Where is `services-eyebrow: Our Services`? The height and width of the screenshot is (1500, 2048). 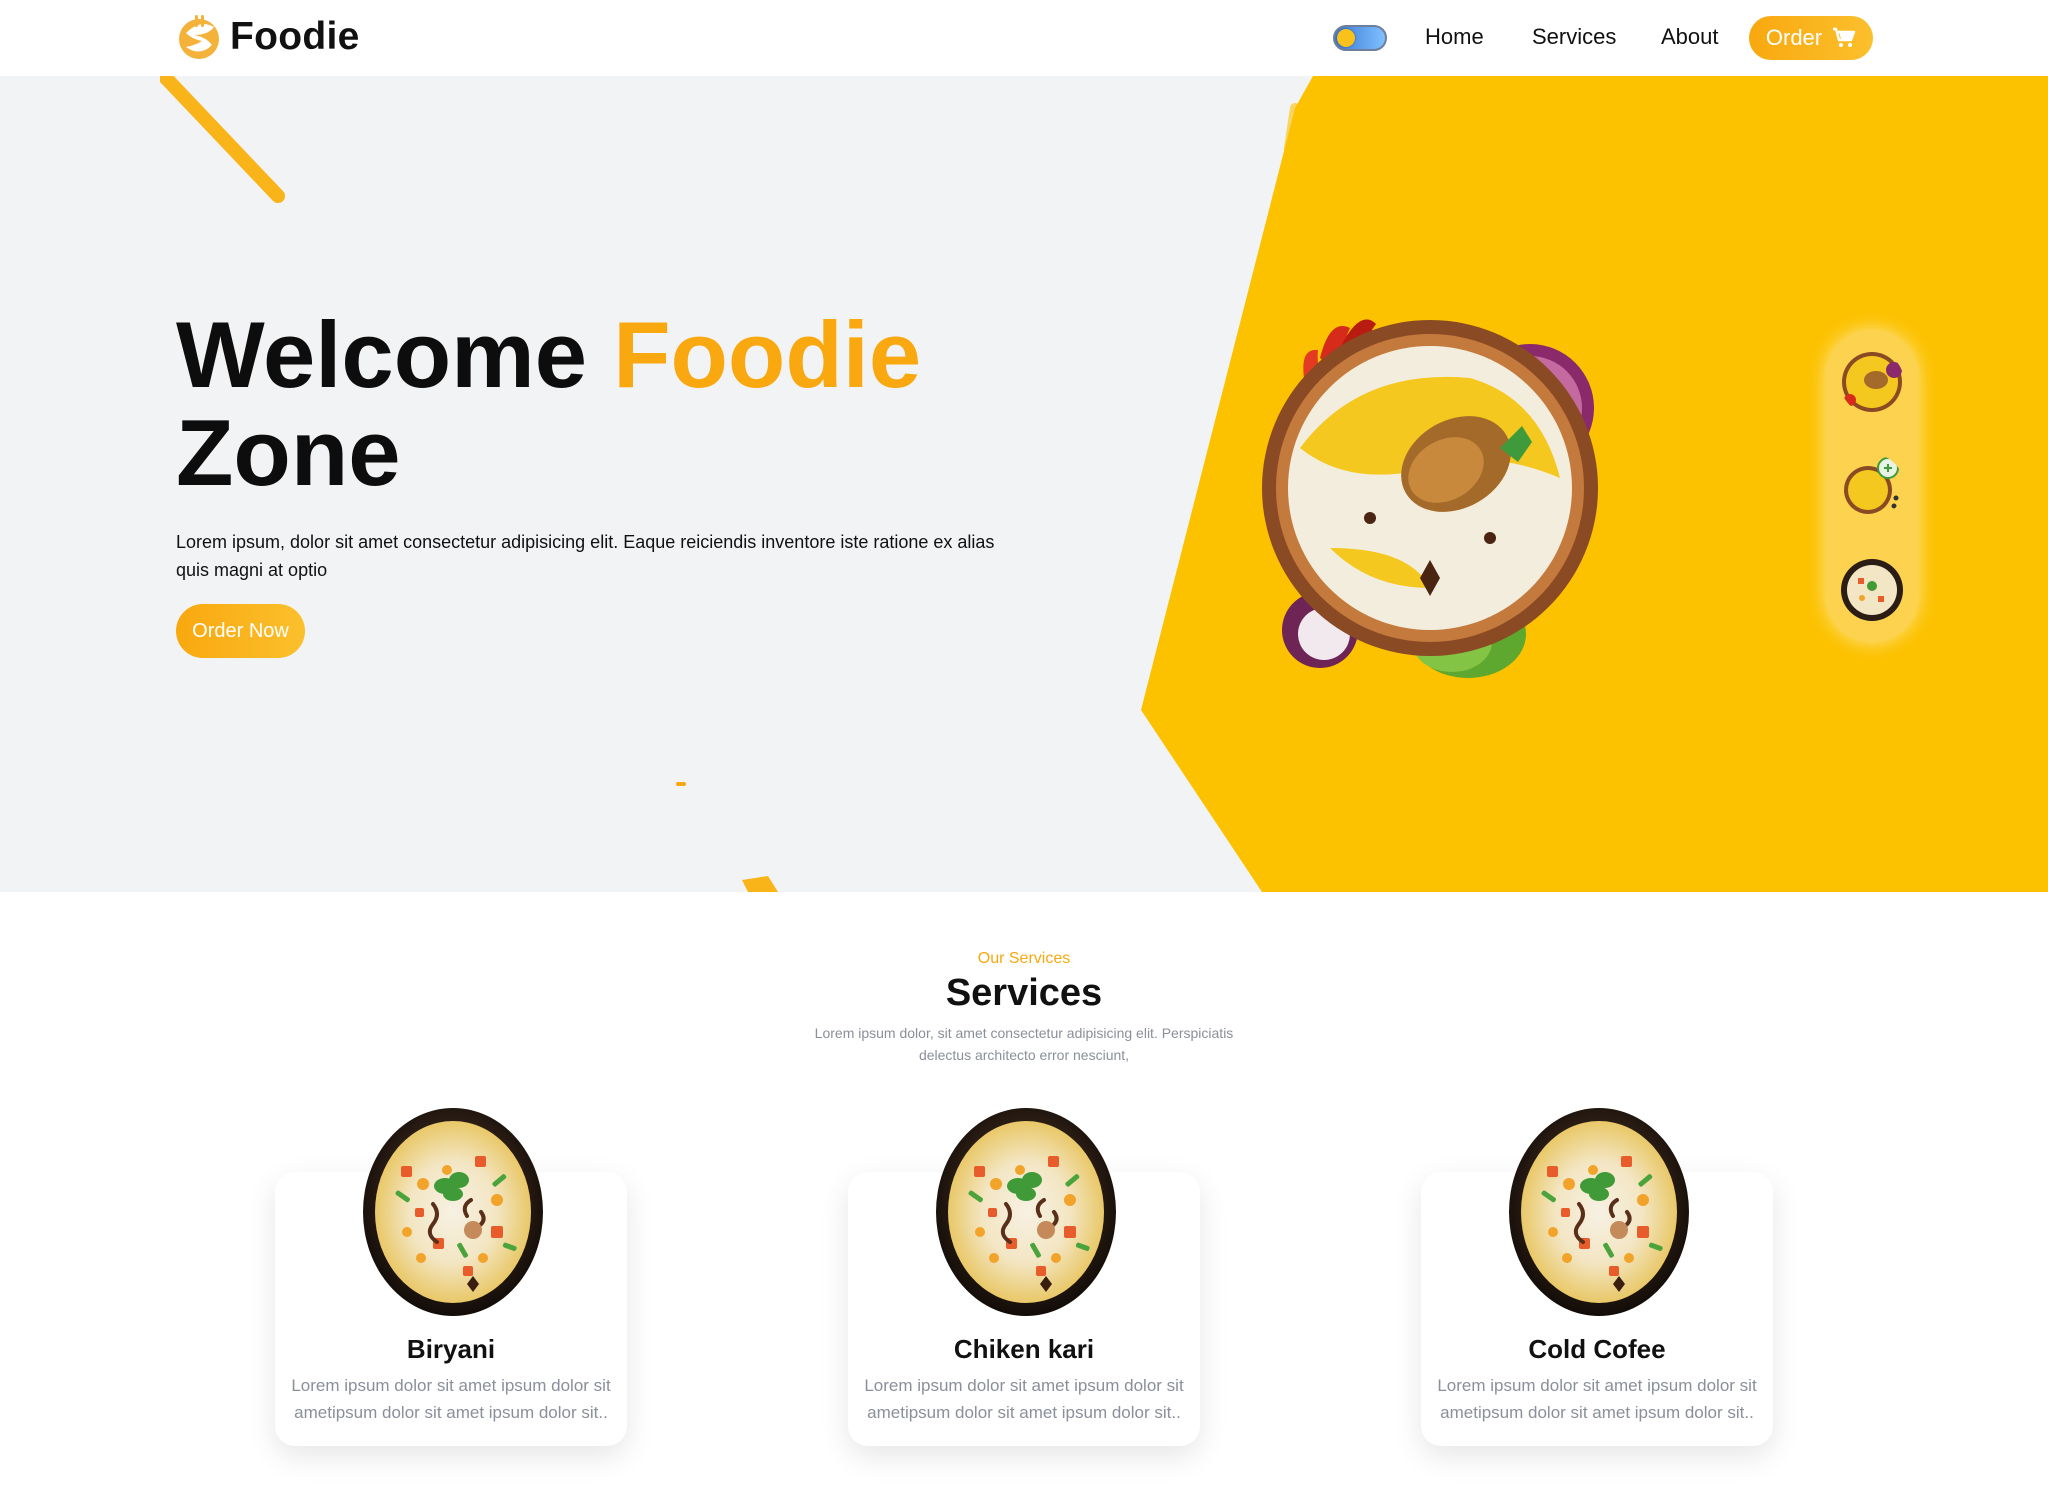 services-eyebrow: Our Services is located at coordinates (1024, 958).